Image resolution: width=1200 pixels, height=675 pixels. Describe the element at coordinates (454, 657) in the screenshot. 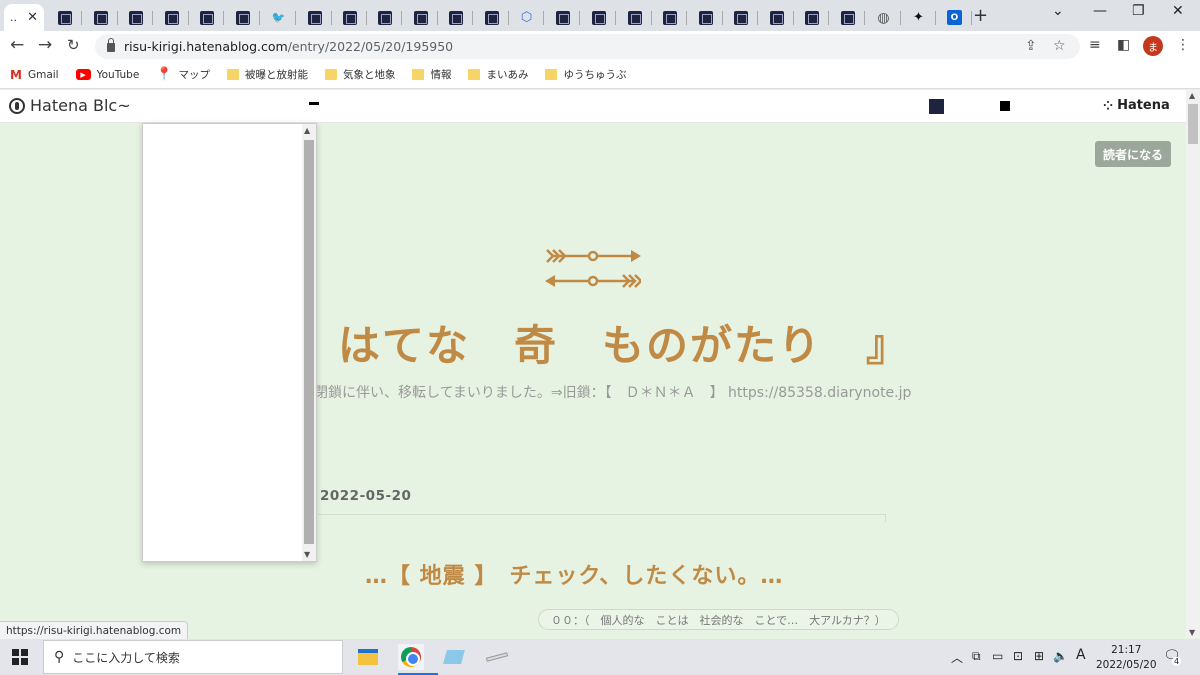

I see `notepad-app` at that location.